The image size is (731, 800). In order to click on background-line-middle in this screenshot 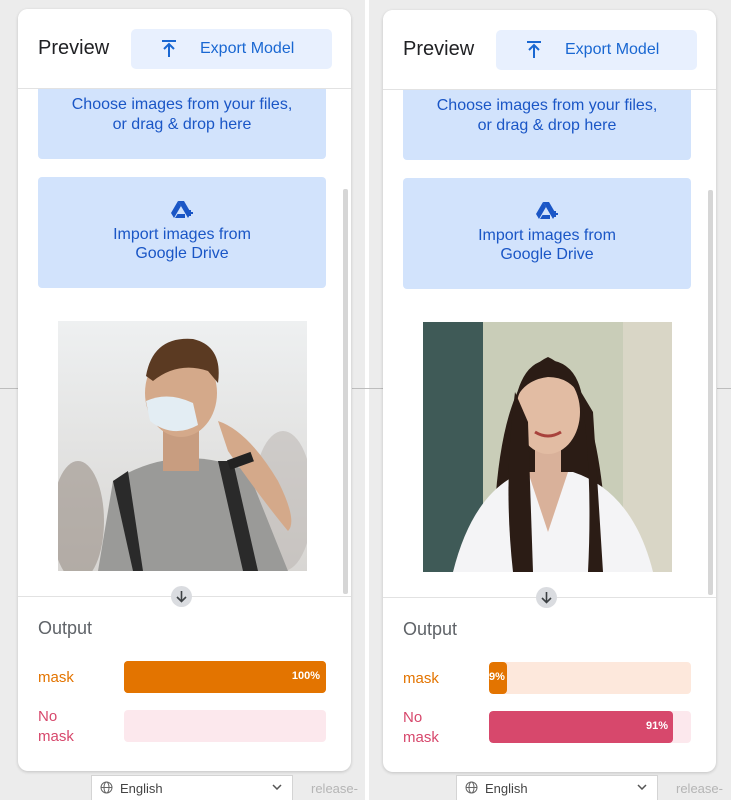, I will do `click(368, 388)`.